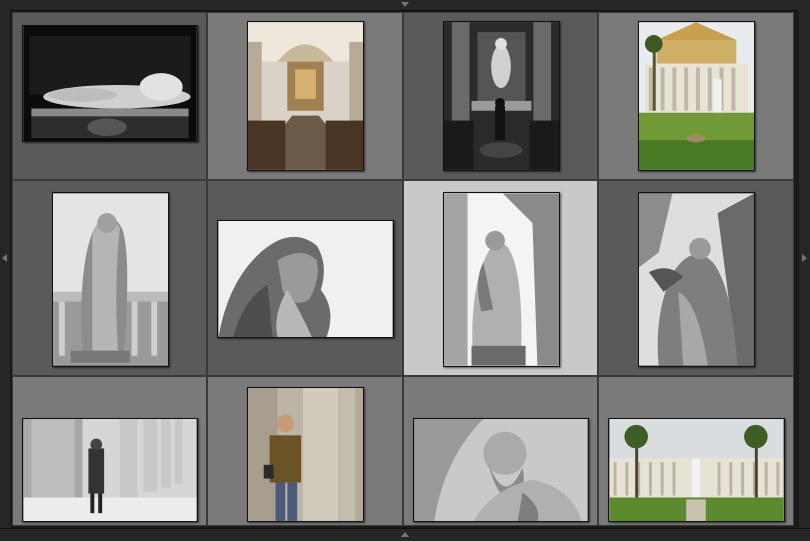  I want to click on right-panel-bar, so click(804, 269).